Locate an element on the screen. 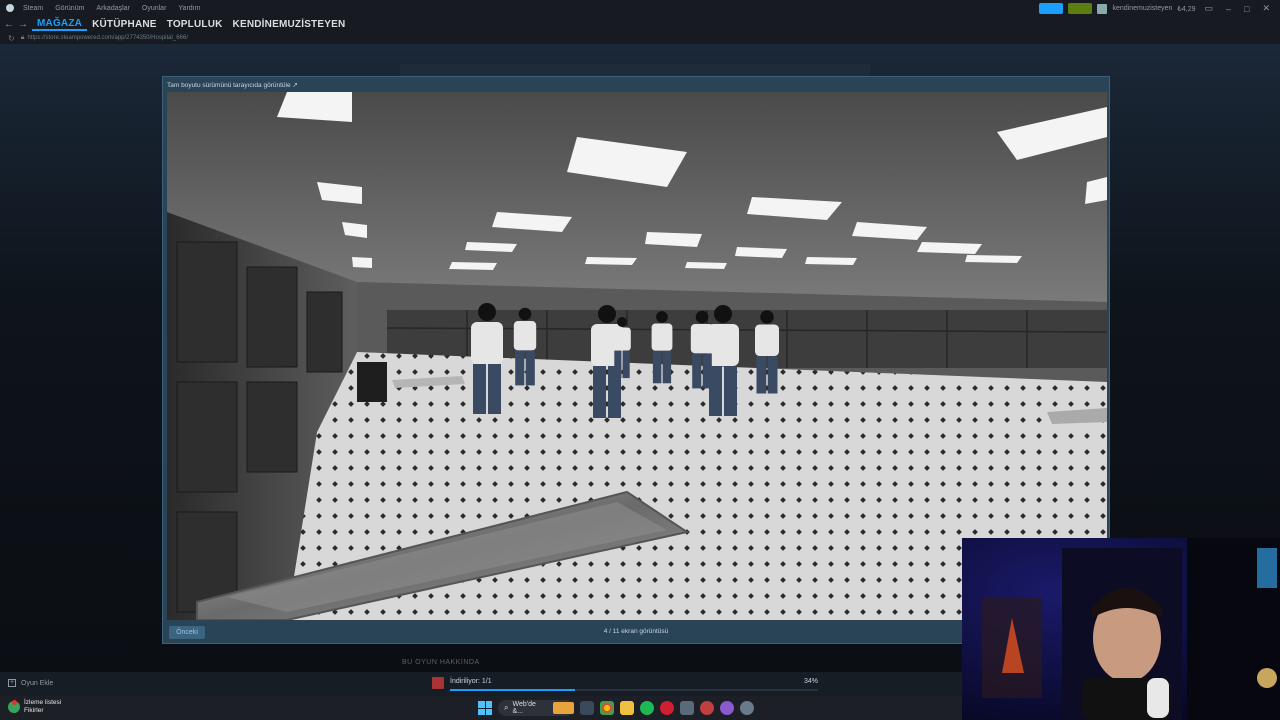 The image size is (1280, 720). search-highlight-icon is located at coordinates (563, 708).